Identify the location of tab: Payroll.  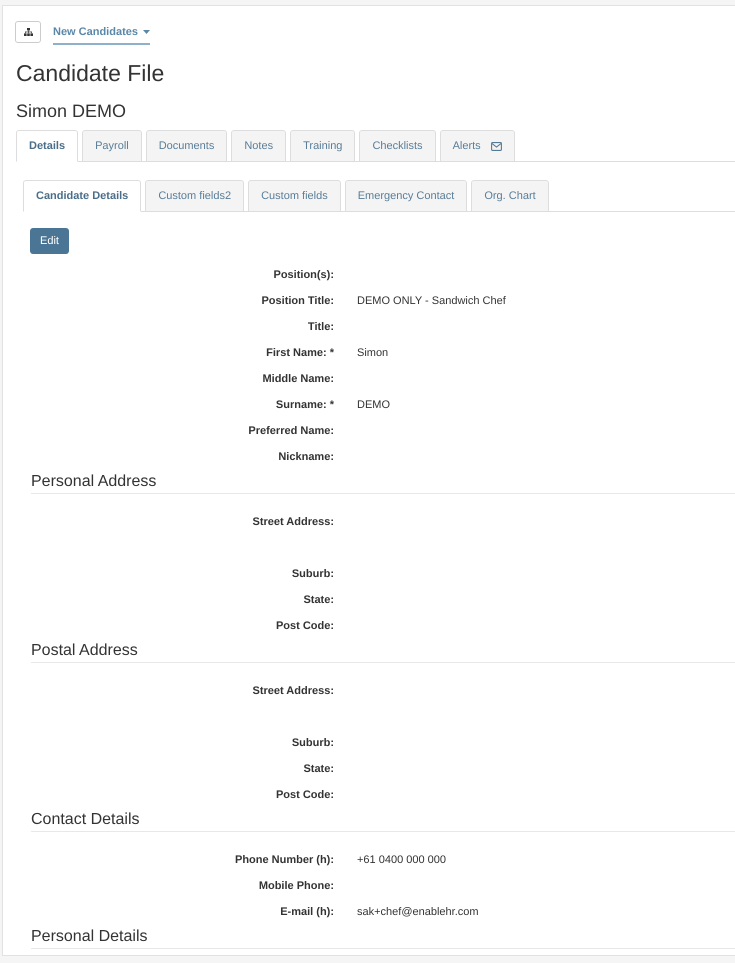
(112, 146).